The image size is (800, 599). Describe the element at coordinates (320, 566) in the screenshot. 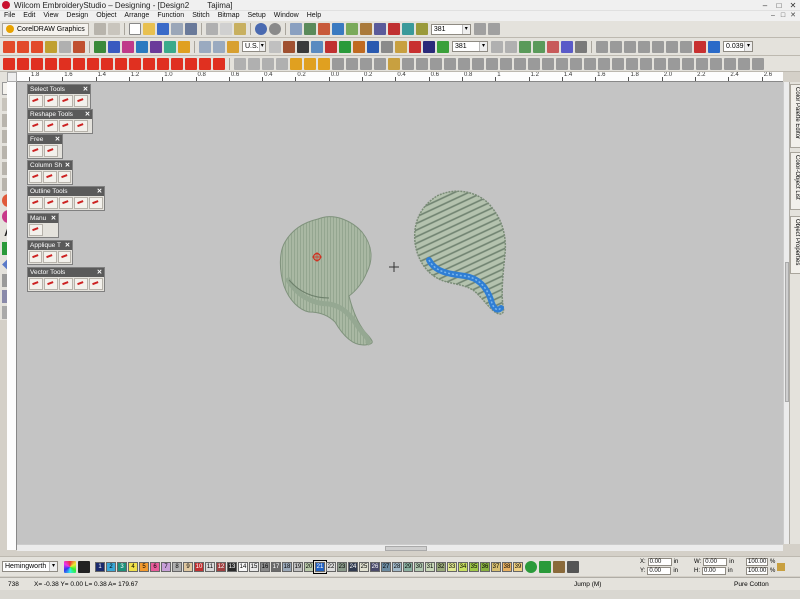

I see `thread-swatch: 21` at that location.